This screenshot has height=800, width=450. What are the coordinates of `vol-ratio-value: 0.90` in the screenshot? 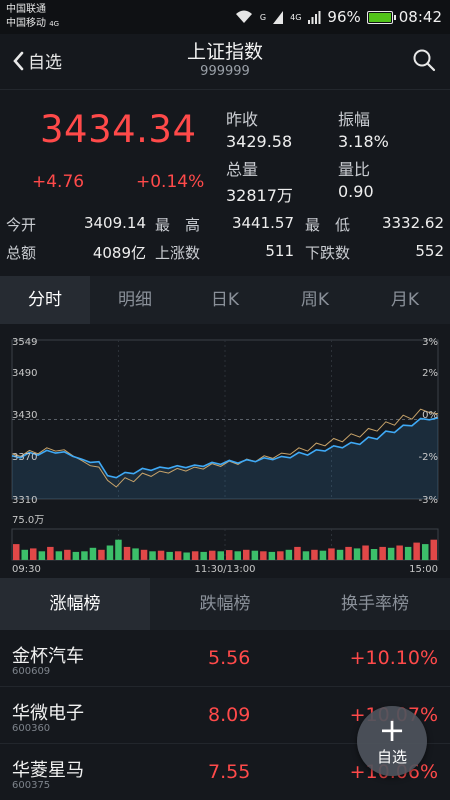 It's located at (356, 191).